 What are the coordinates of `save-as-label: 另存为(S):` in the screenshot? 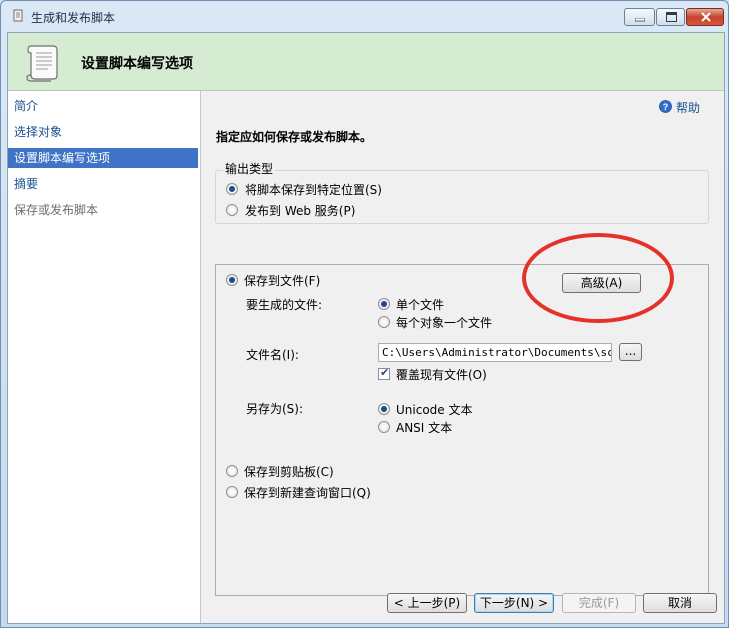 It's located at (275, 409).